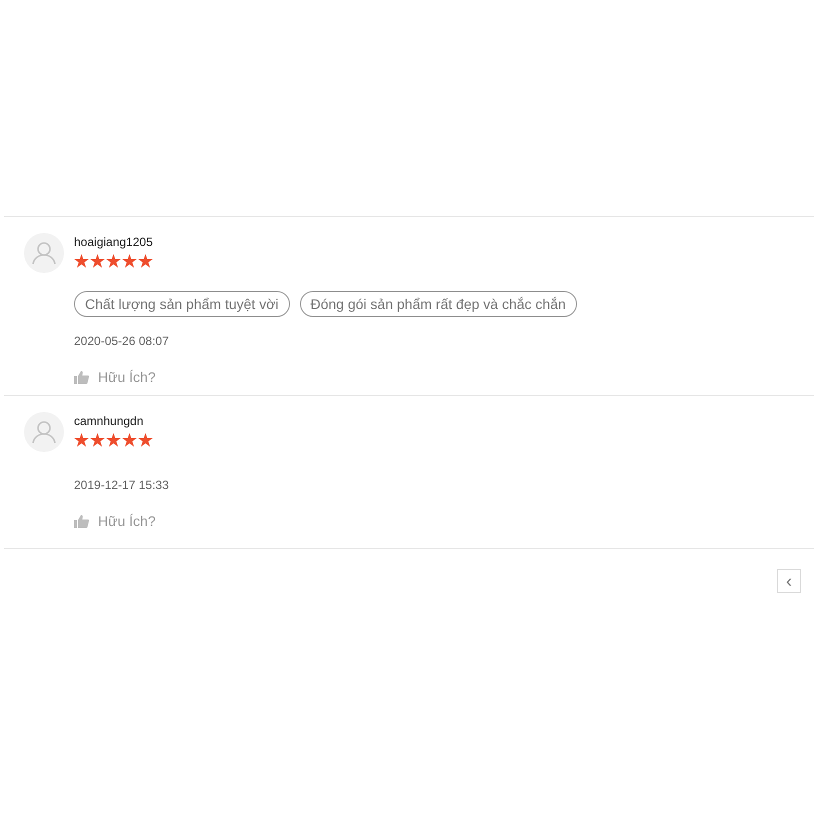  I want to click on review-date: 2020-05-26 08:07, so click(122, 341).